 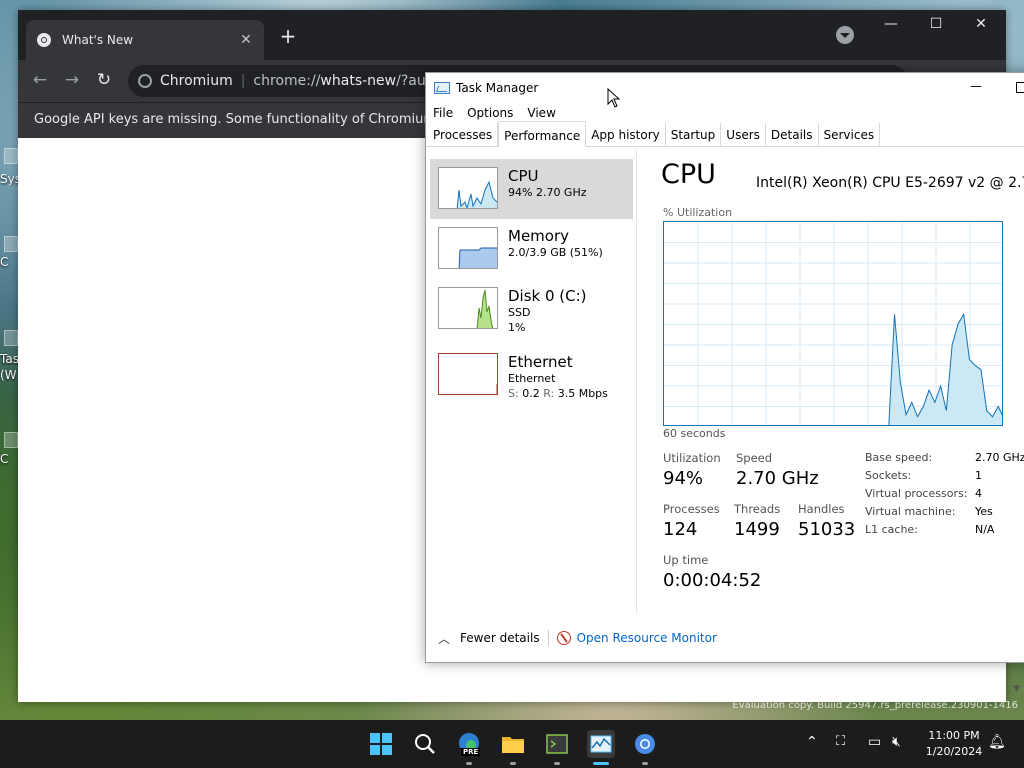 I want to click on new-tab-button: +, so click(x=288, y=36).